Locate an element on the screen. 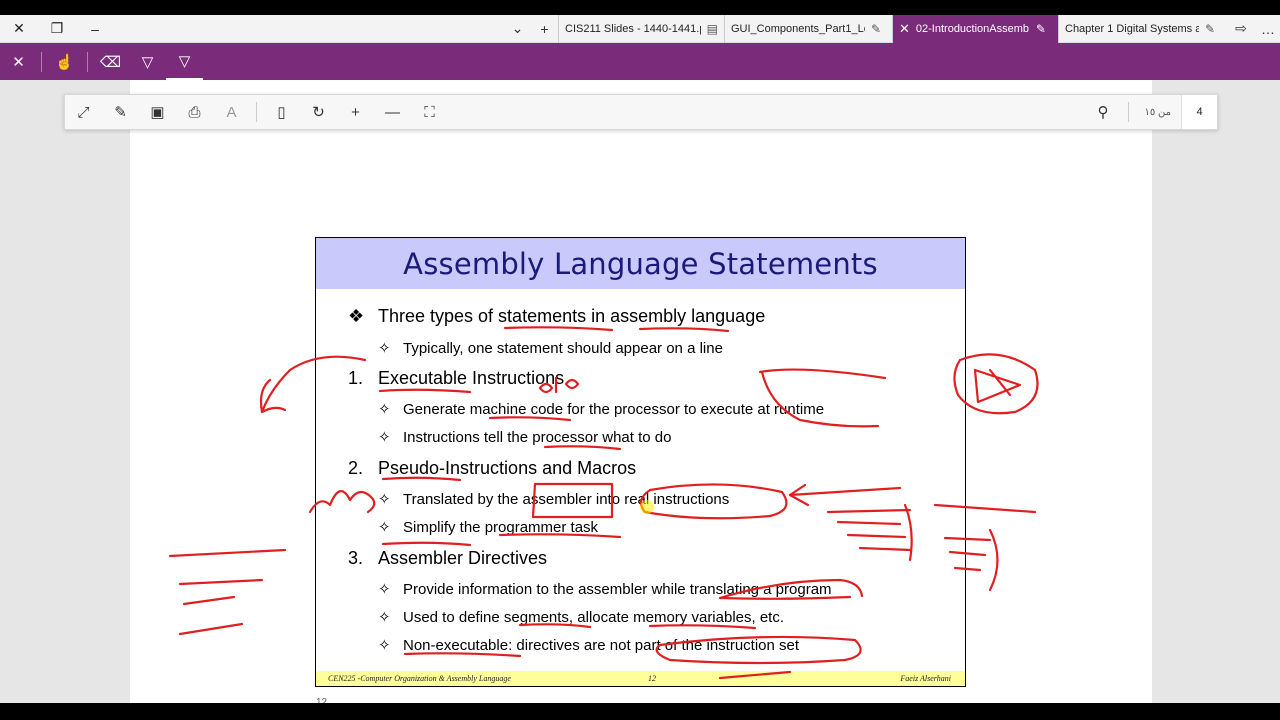  page-view-icon: ▯ is located at coordinates (281, 112).